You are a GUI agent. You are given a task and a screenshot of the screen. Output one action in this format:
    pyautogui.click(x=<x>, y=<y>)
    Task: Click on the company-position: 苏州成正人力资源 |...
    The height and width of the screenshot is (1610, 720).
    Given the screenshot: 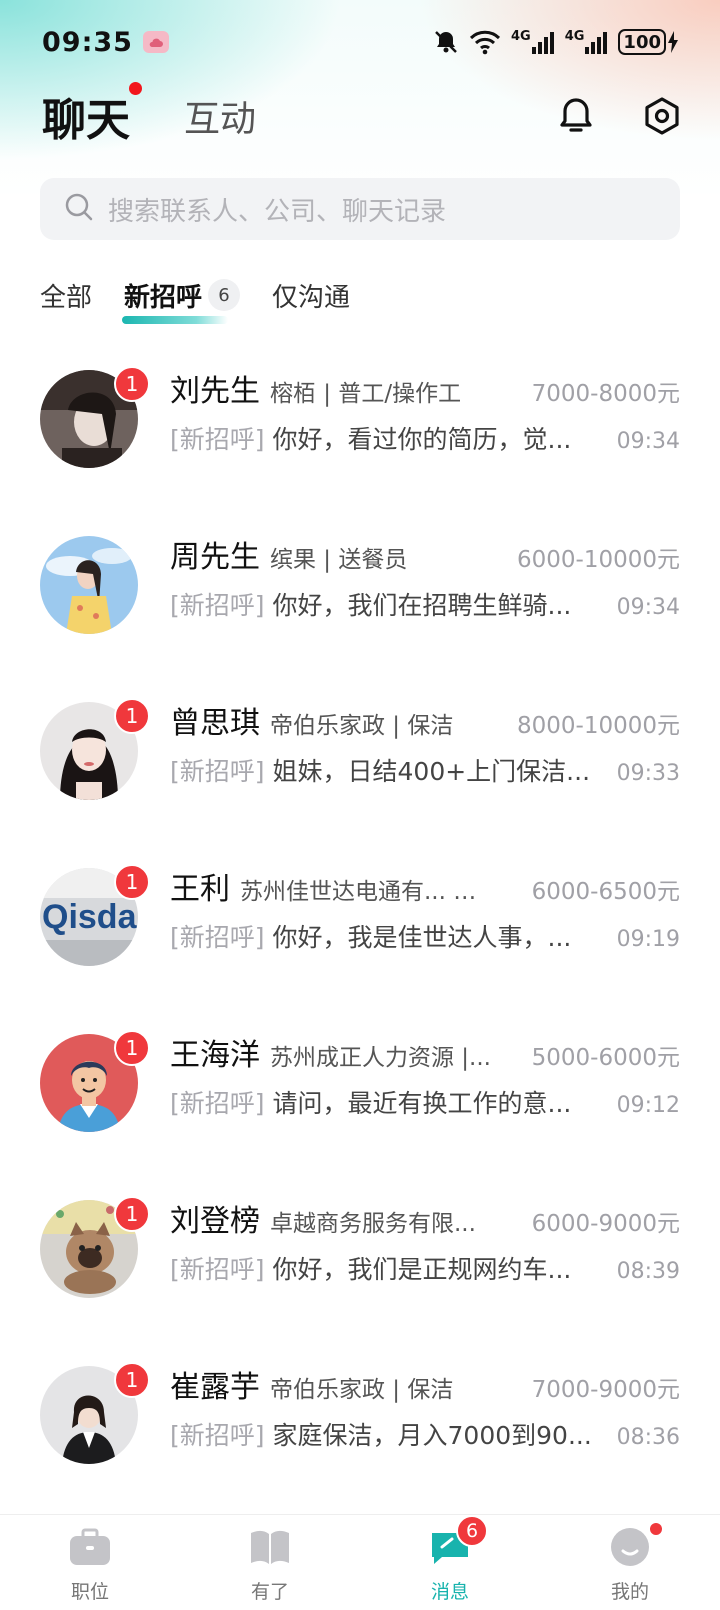 What is the action you would take?
    pyautogui.click(x=380, y=1058)
    